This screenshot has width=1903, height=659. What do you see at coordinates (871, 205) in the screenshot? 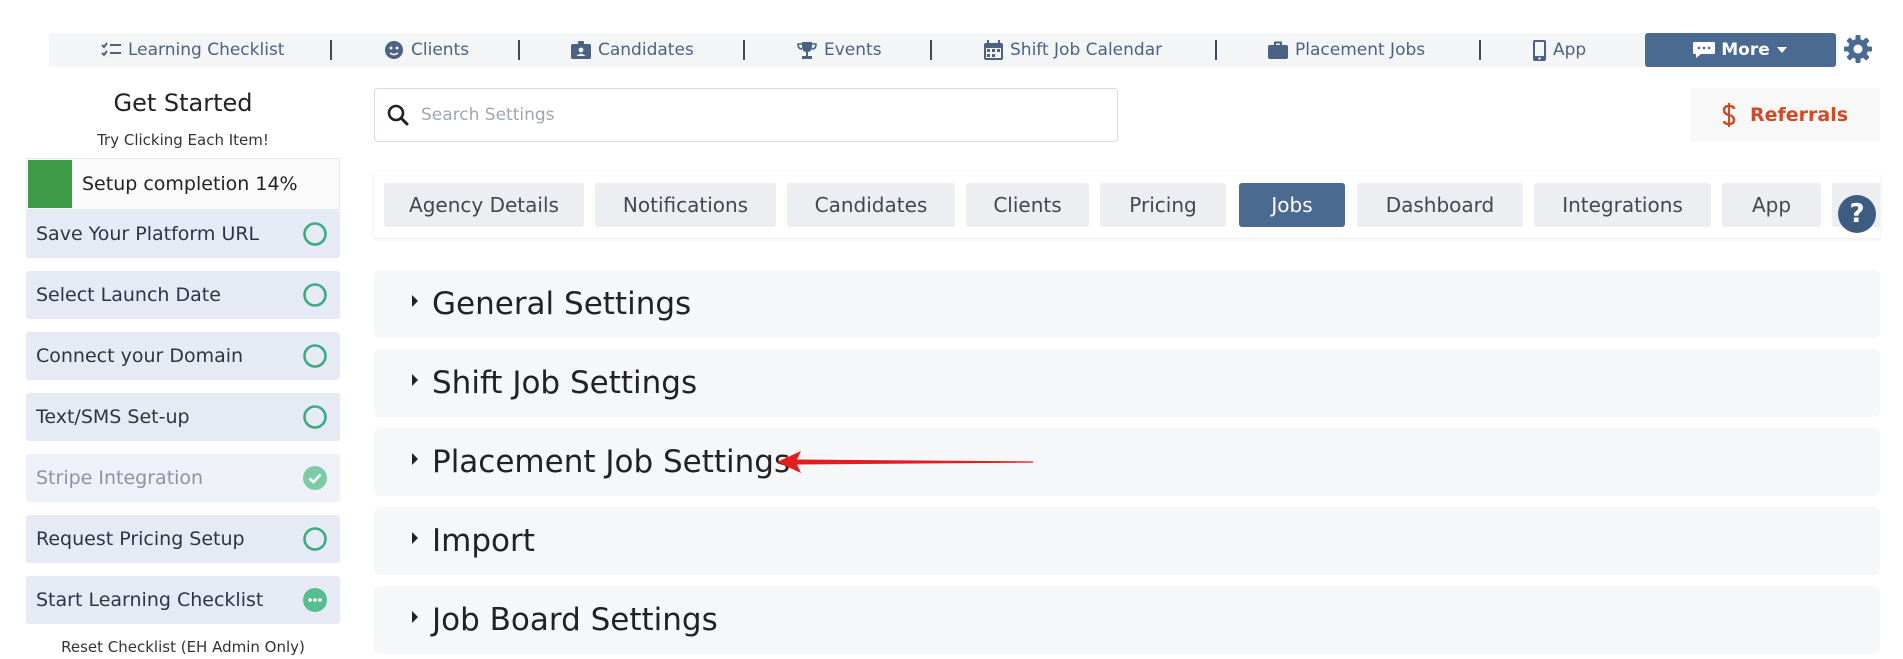
I see `tab-candidates: Candidates` at bounding box center [871, 205].